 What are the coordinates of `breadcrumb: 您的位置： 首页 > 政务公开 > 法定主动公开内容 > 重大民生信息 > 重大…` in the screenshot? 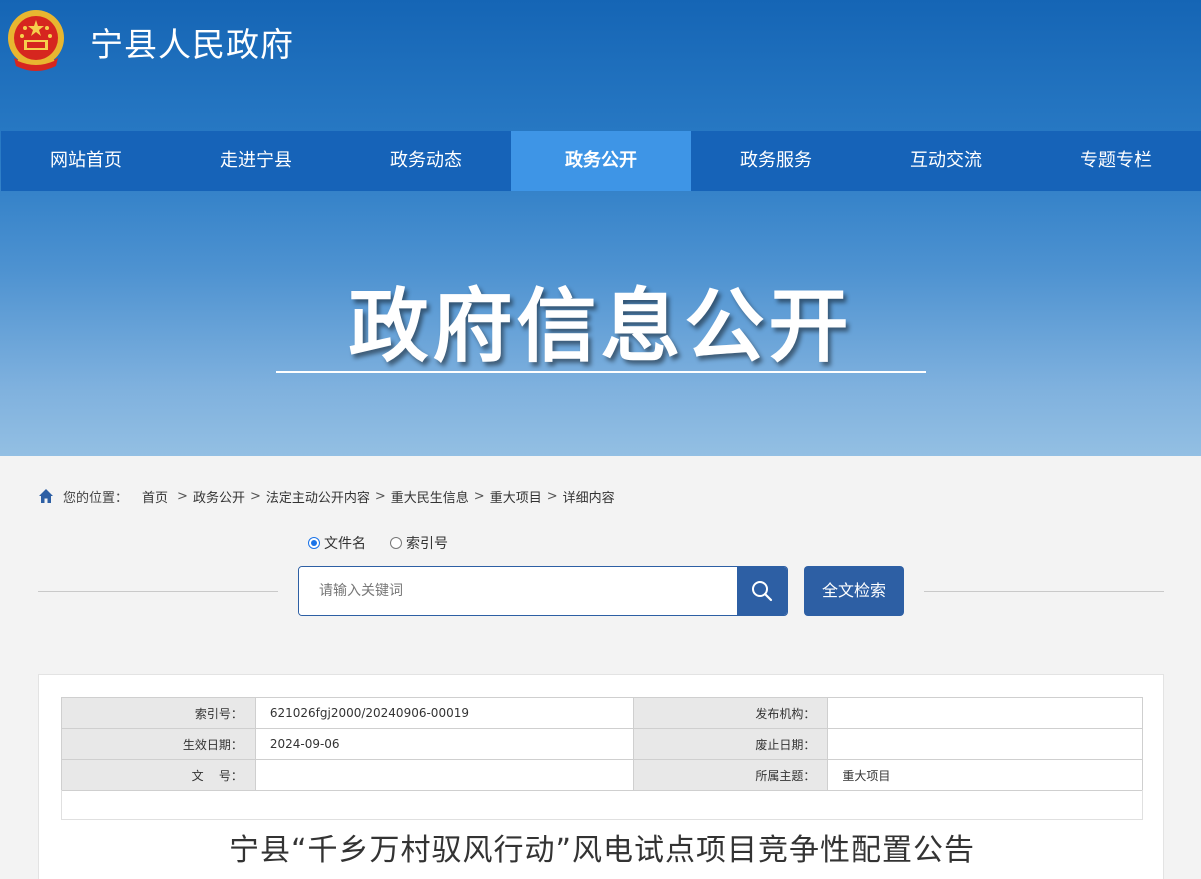 It's located at (326, 496).